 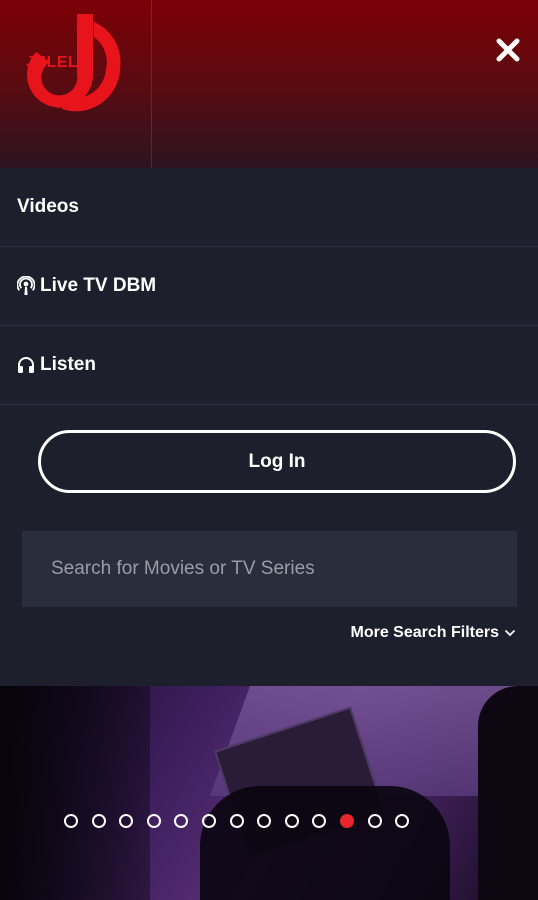 What do you see at coordinates (58, 62) in the screenshot?
I see `logo-text: JELELE` at bounding box center [58, 62].